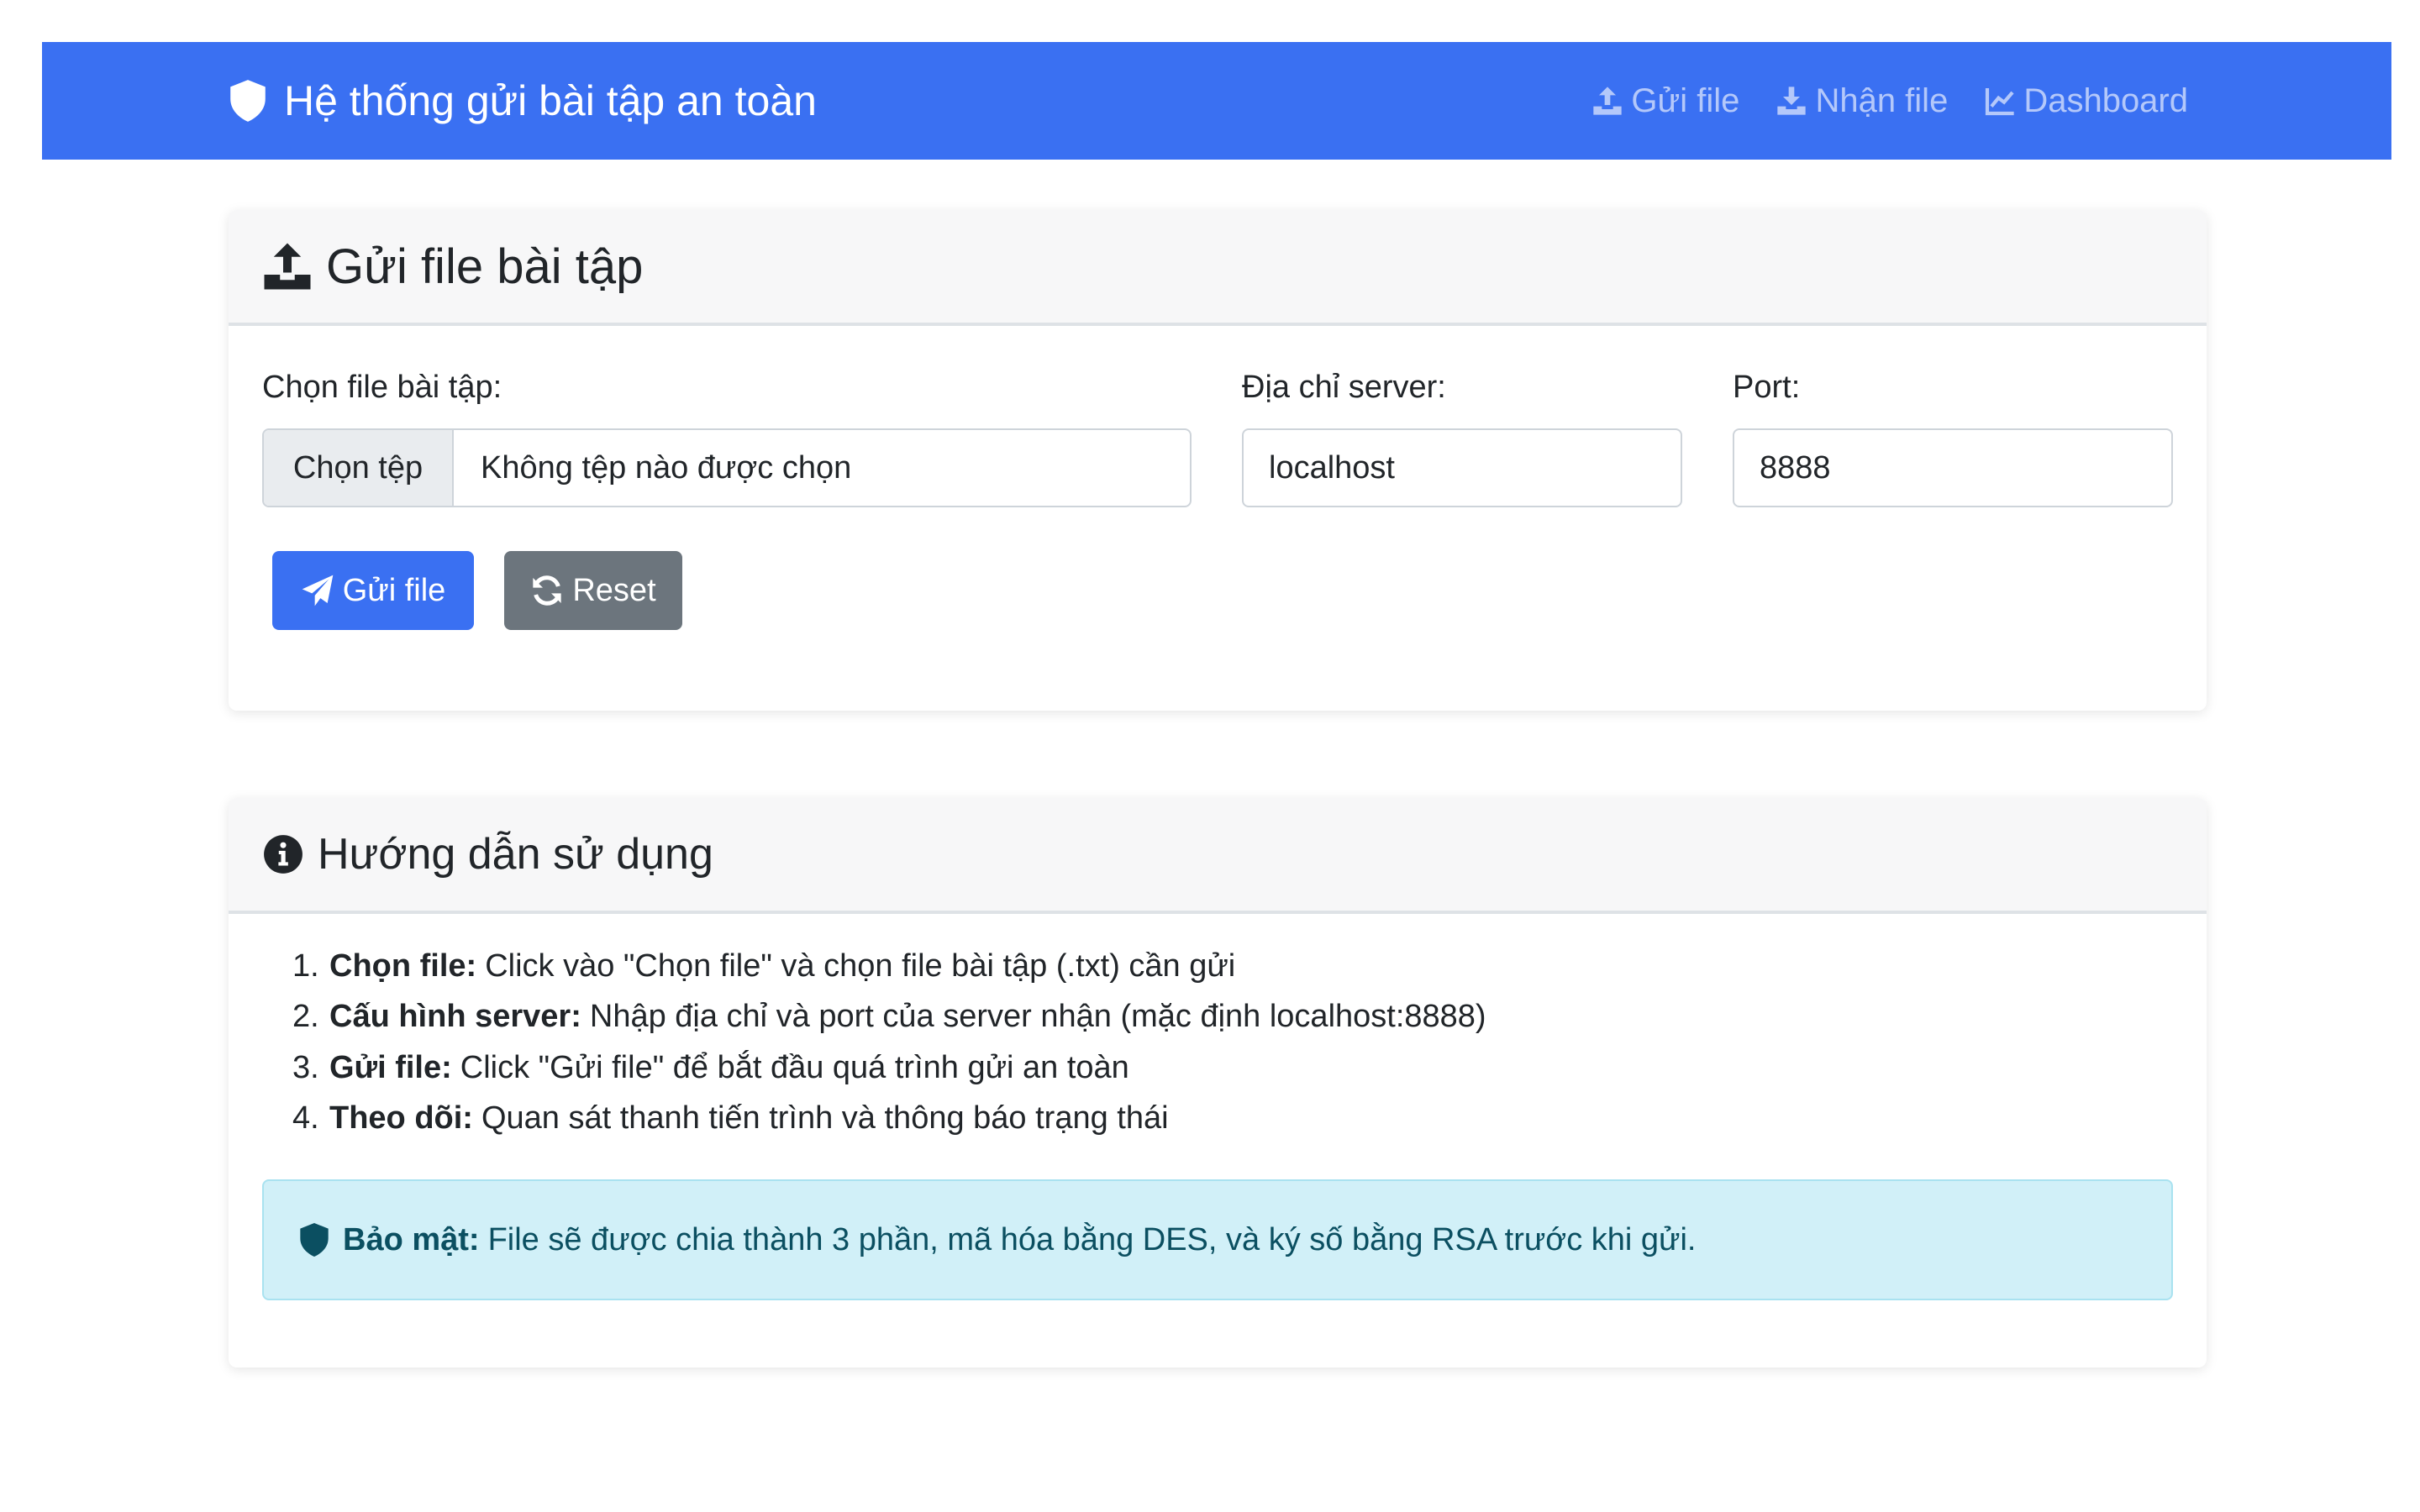  What do you see at coordinates (666, 467) in the screenshot?
I see `file-status: Không tệp nào được chọn` at bounding box center [666, 467].